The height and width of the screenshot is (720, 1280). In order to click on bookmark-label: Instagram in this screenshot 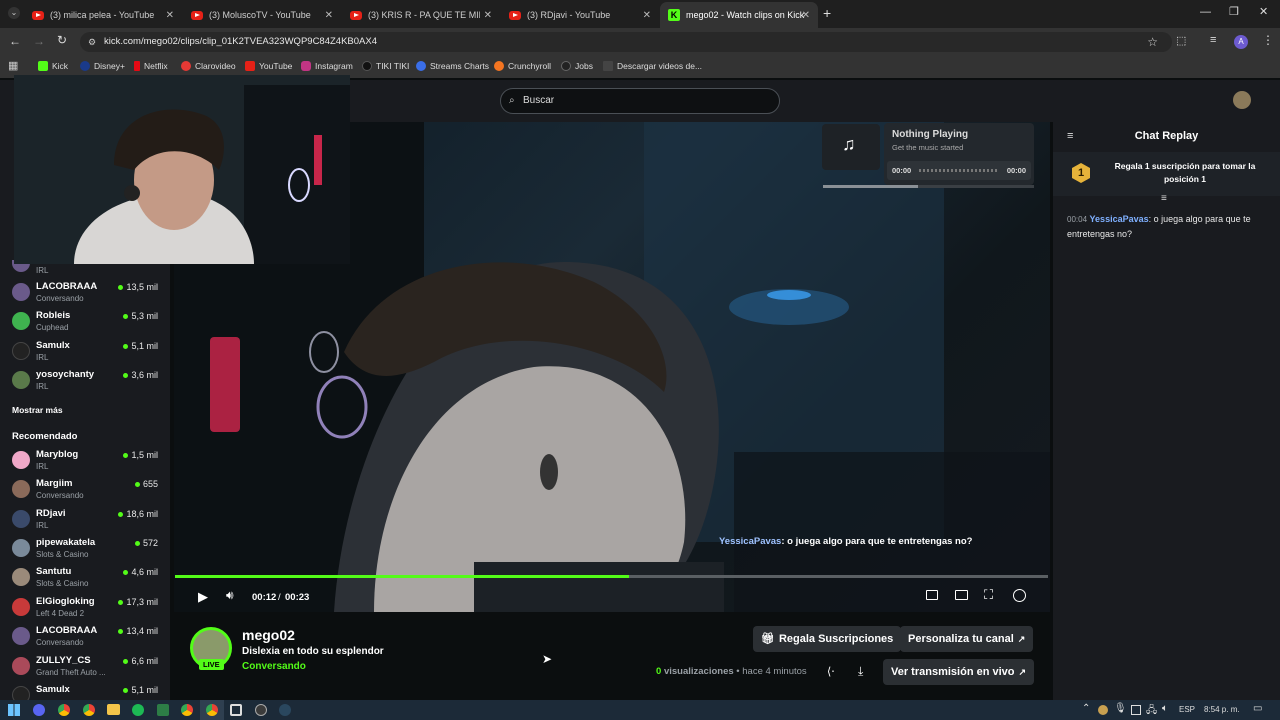, I will do `click(334, 66)`.